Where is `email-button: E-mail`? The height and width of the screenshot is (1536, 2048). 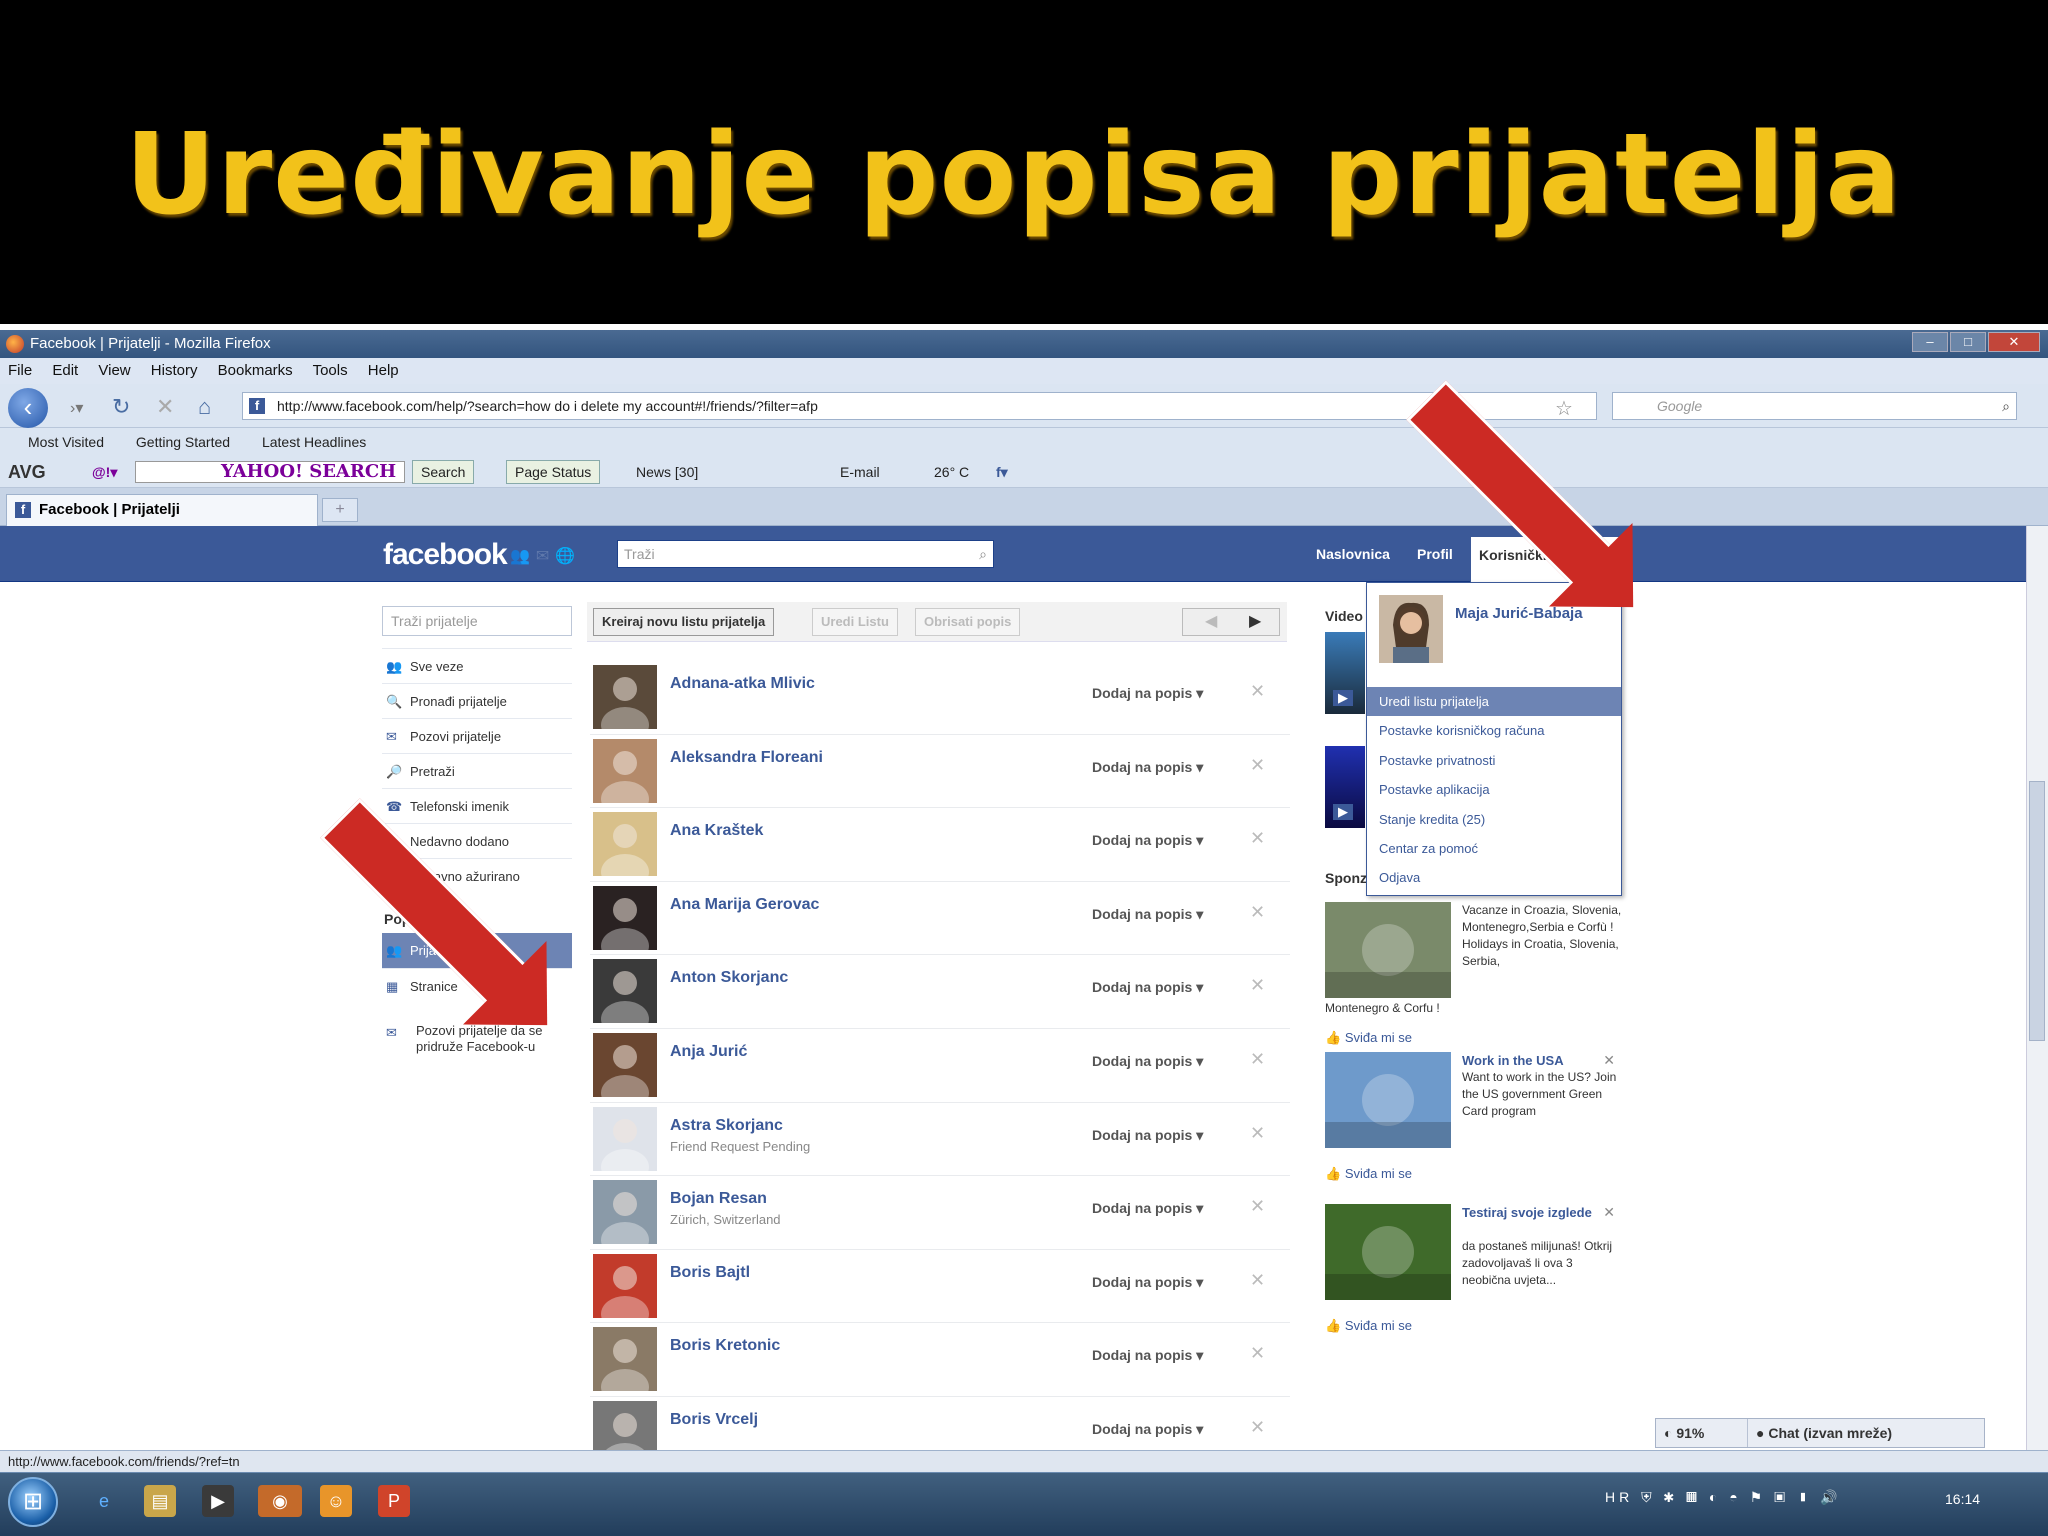
email-button: E-mail is located at coordinates (860, 472).